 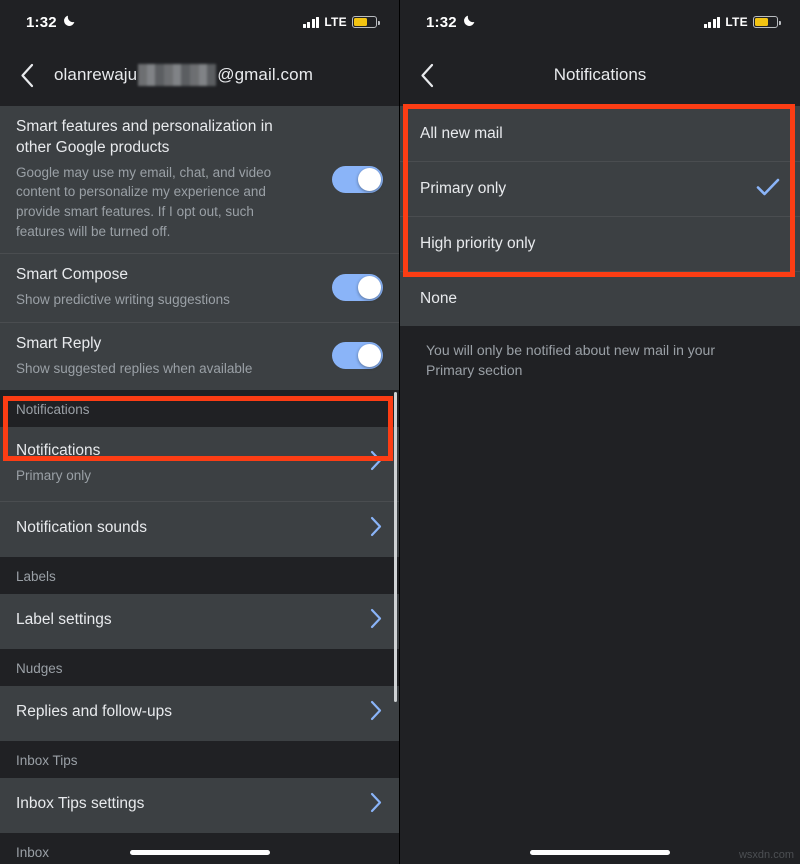 I want to click on row-title: Inbox Tips settings, so click(x=80, y=804).